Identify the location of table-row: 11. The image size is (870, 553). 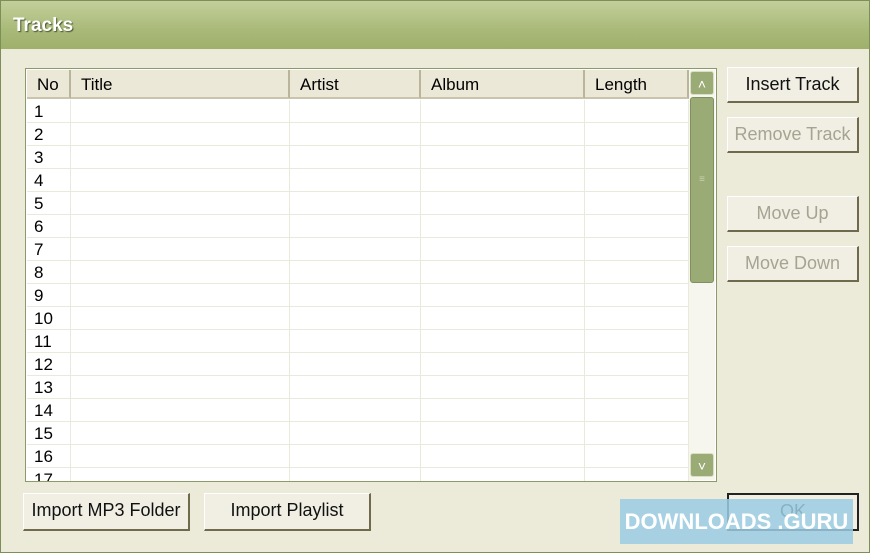
(358, 341).